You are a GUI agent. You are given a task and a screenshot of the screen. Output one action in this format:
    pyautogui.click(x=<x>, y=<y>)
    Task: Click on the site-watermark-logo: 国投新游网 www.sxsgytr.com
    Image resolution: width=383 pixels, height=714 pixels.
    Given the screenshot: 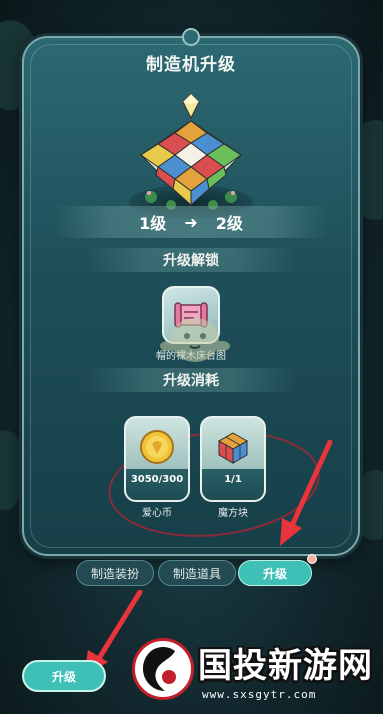 What is the action you would take?
    pyautogui.click(x=255, y=672)
    